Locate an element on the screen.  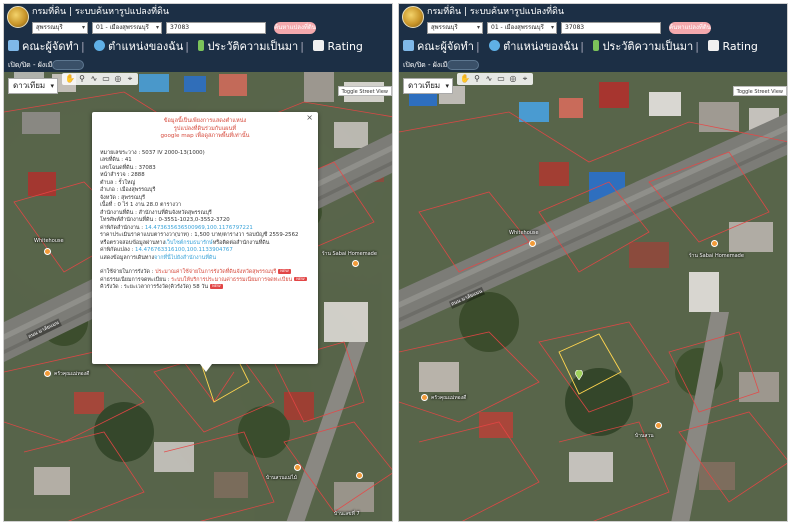
parcel-coords-link: 14.476763316100,100.1133904767 is located at coordinates (184, 250).